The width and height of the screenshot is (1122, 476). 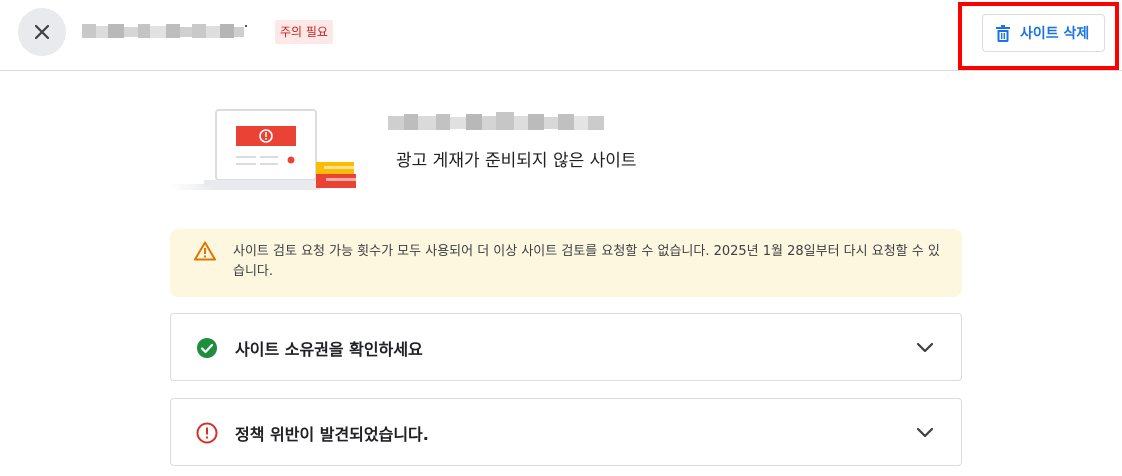 What do you see at coordinates (496, 121) in the screenshot?
I see `site-url-redacted` at bounding box center [496, 121].